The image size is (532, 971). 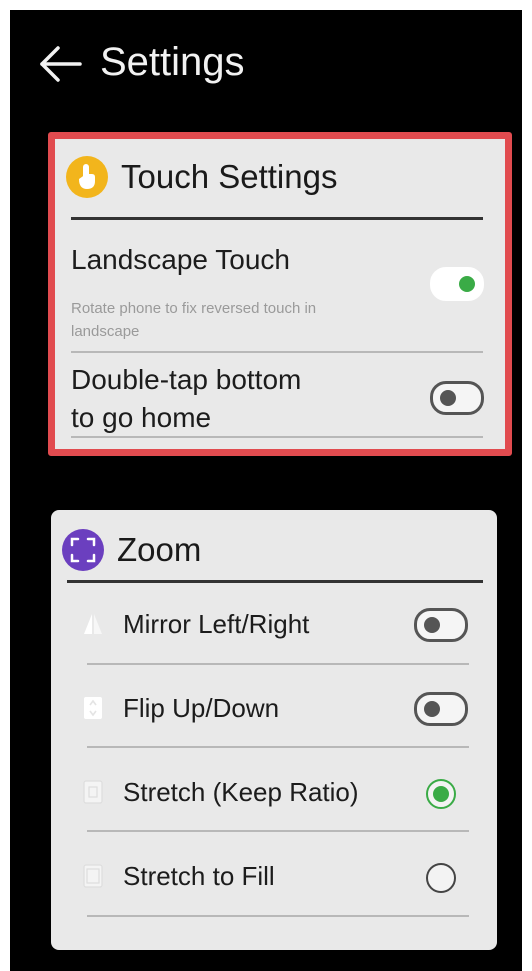 What do you see at coordinates (194, 308) in the screenshot?
I see `landscape-touch-subtitle-line1: Rotate phone to fix reversed touch in` at bounding box center [194, 308].